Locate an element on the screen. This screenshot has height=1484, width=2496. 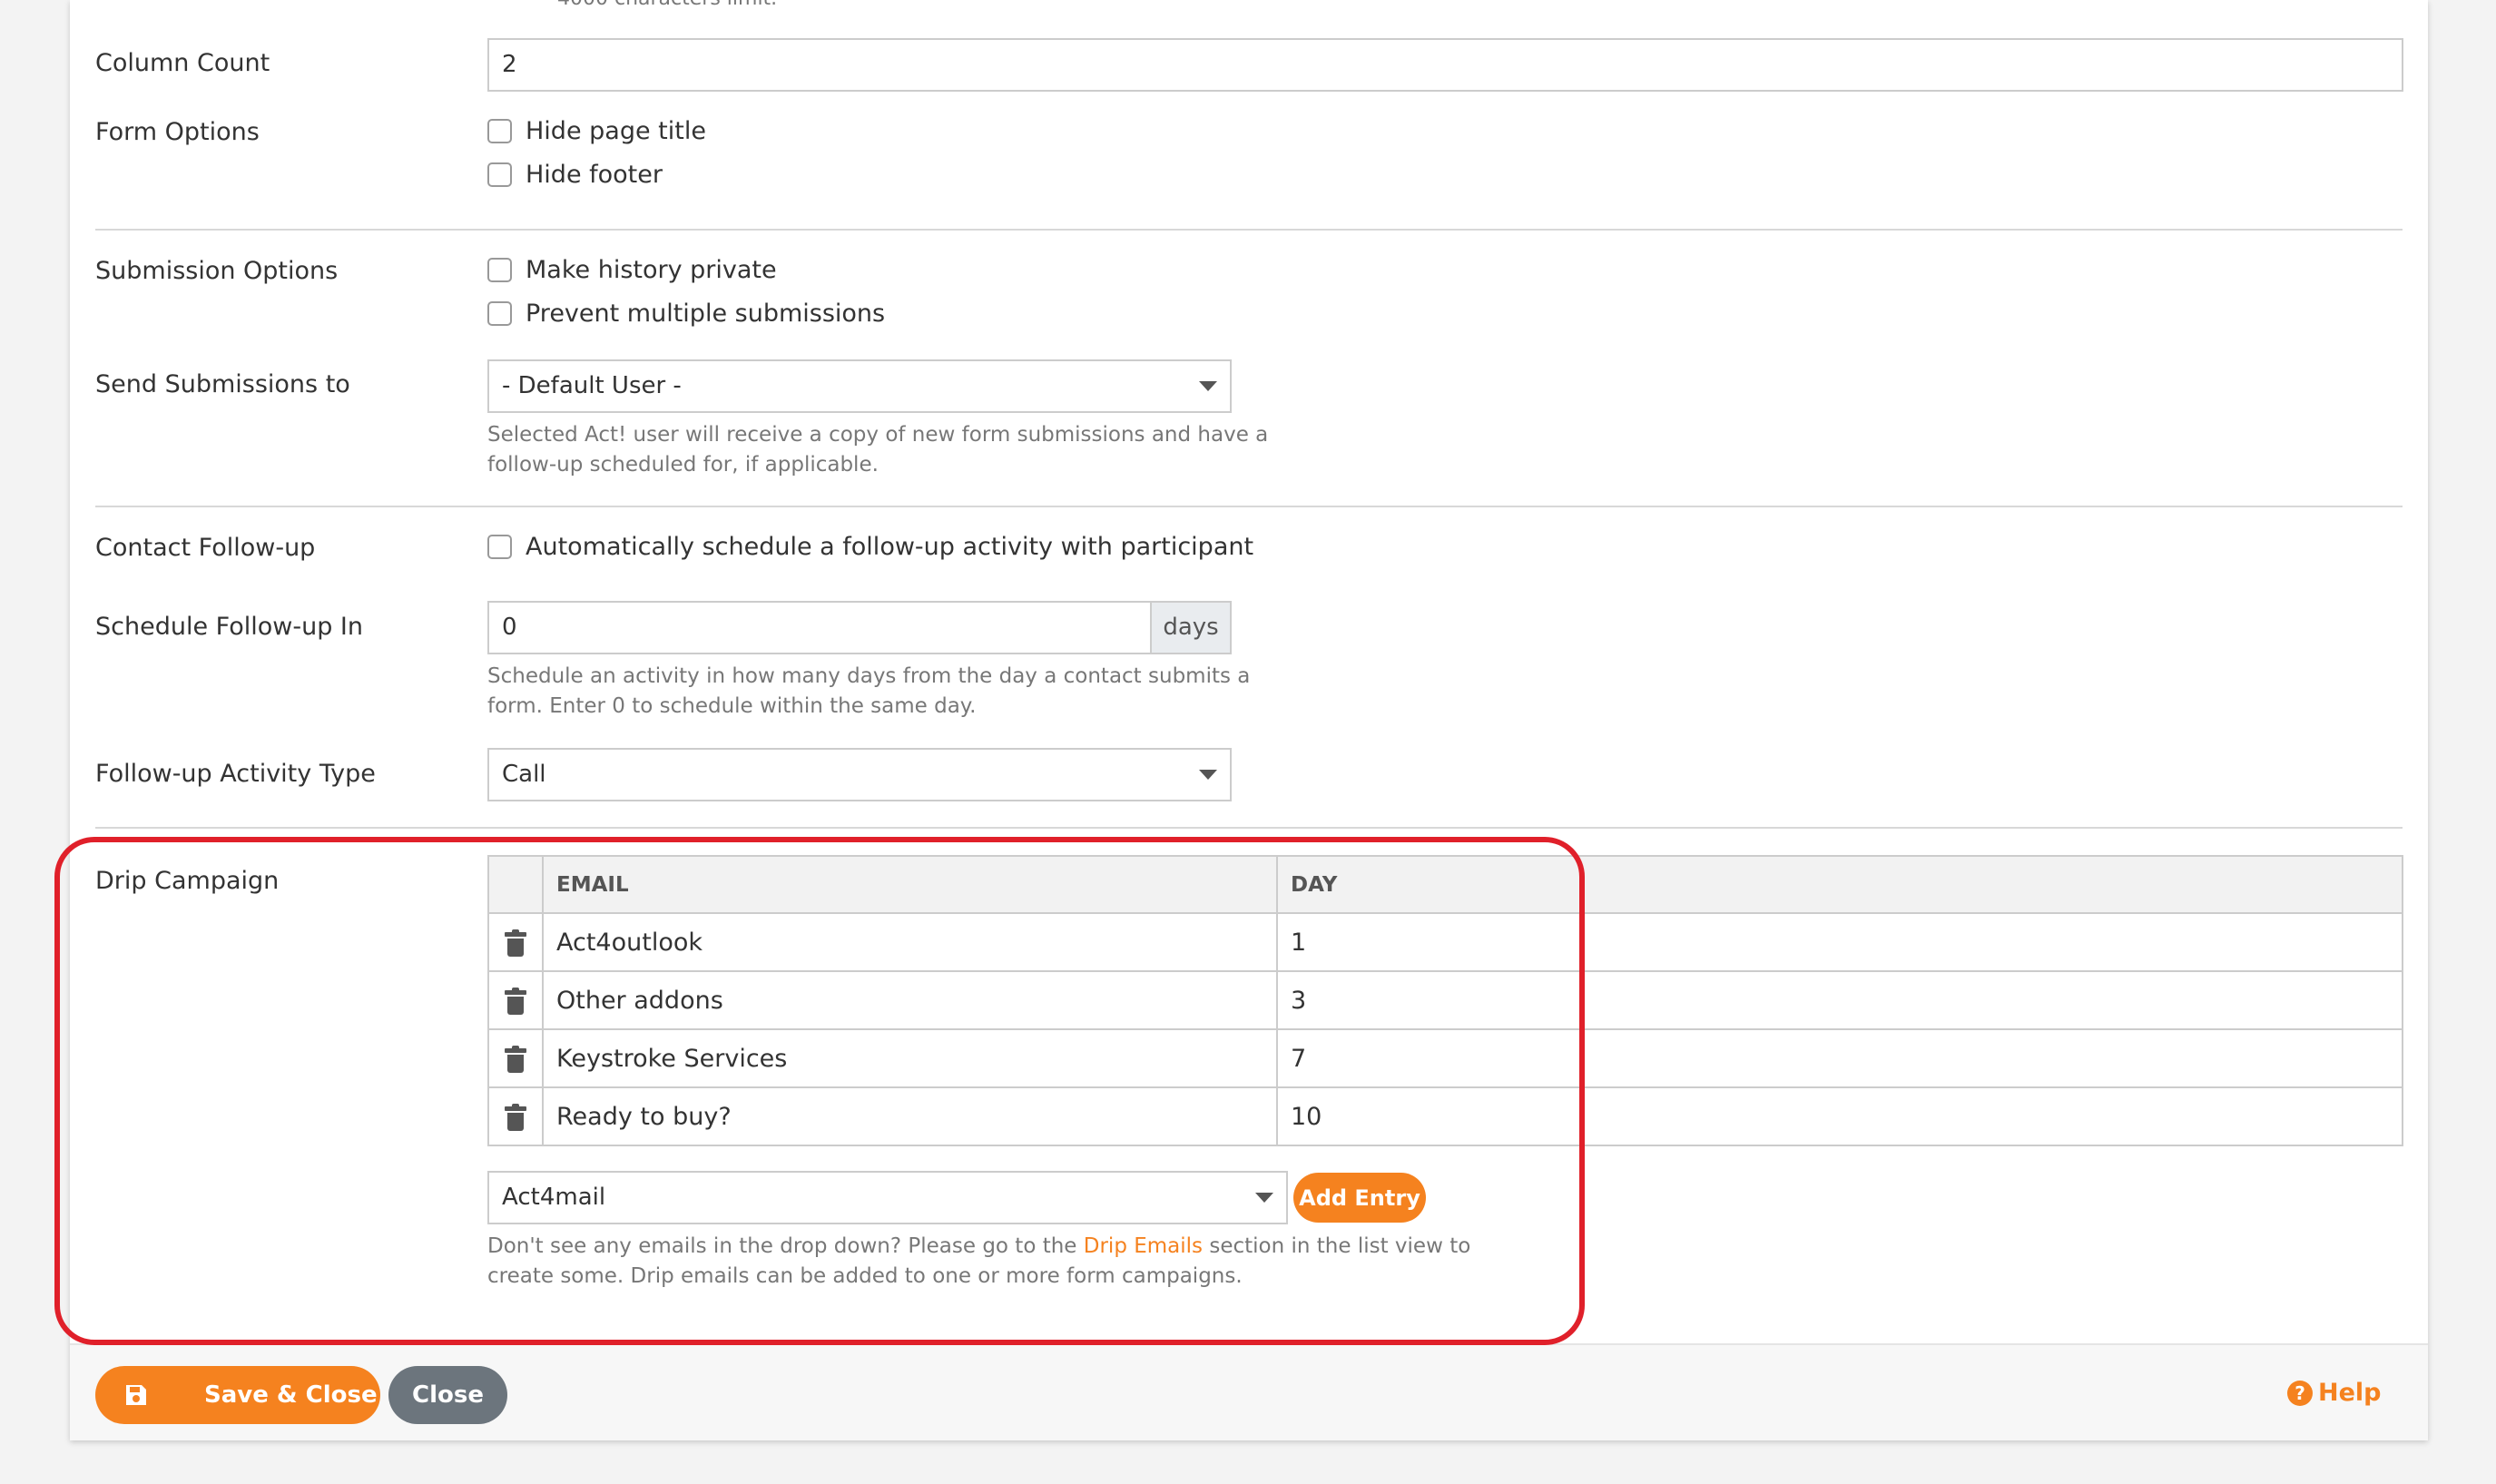
activity-type-select: Call is located at coordinates (859, 774).